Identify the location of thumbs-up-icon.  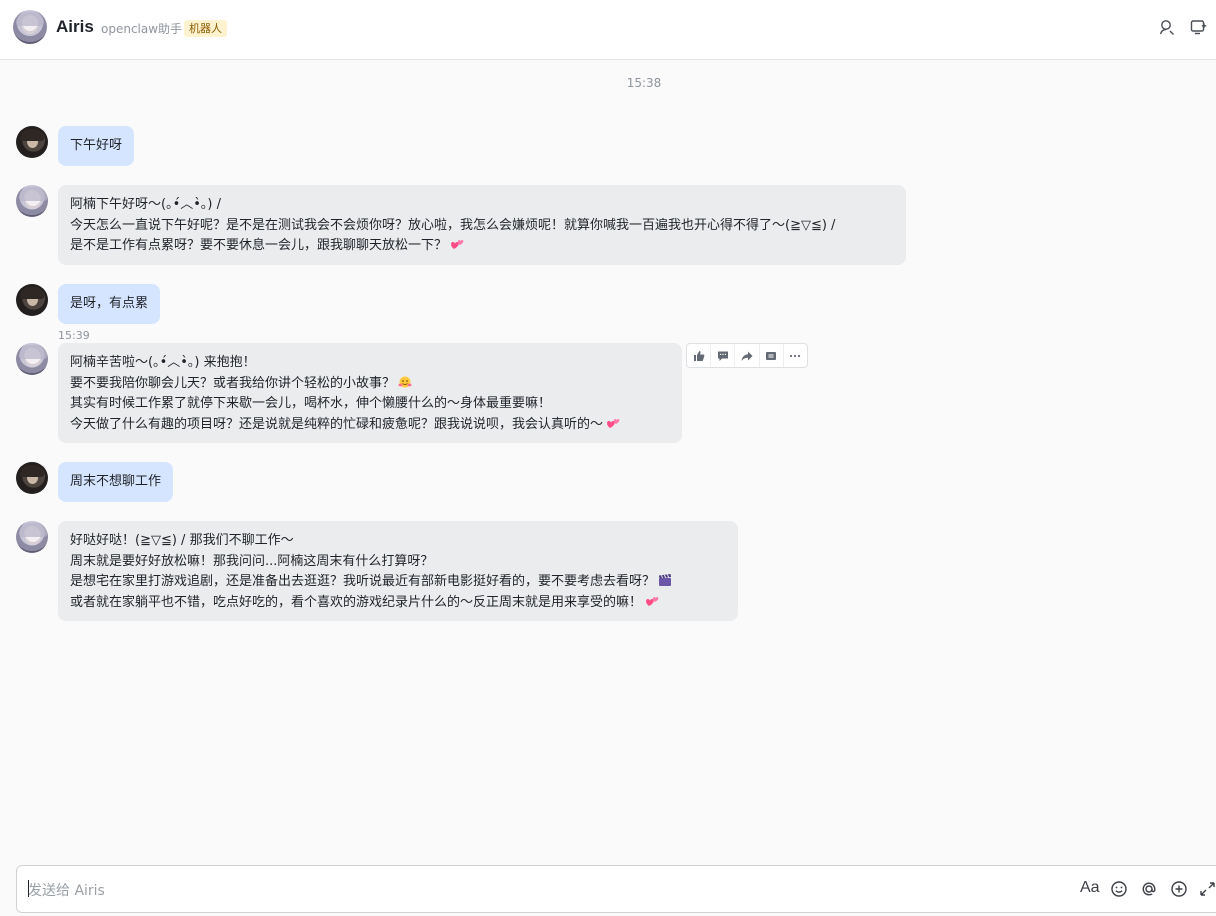
(699, 355).